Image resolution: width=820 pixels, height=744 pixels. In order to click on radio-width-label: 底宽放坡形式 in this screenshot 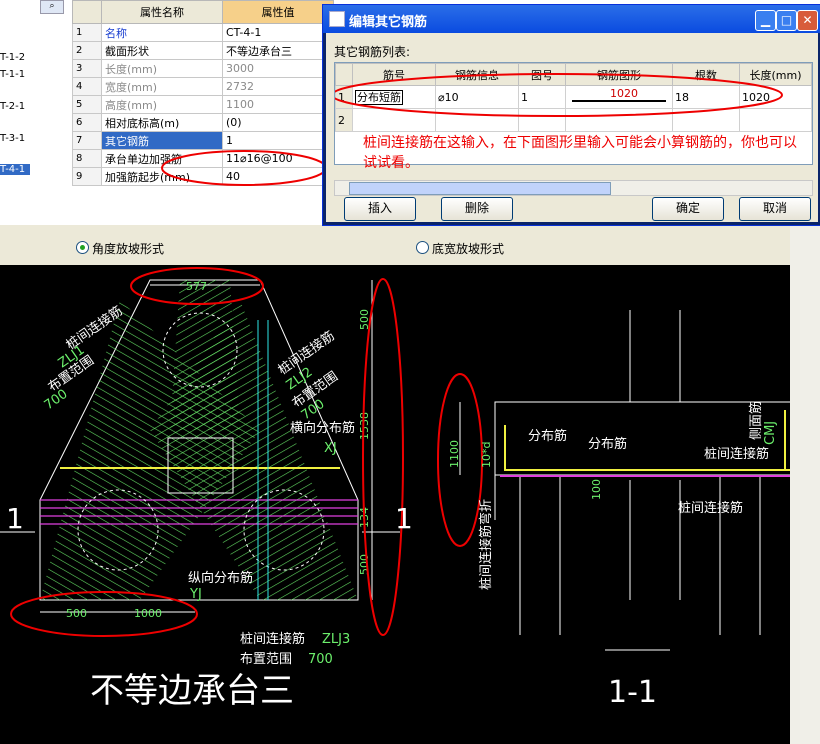, I will do `click(468, 249)`.